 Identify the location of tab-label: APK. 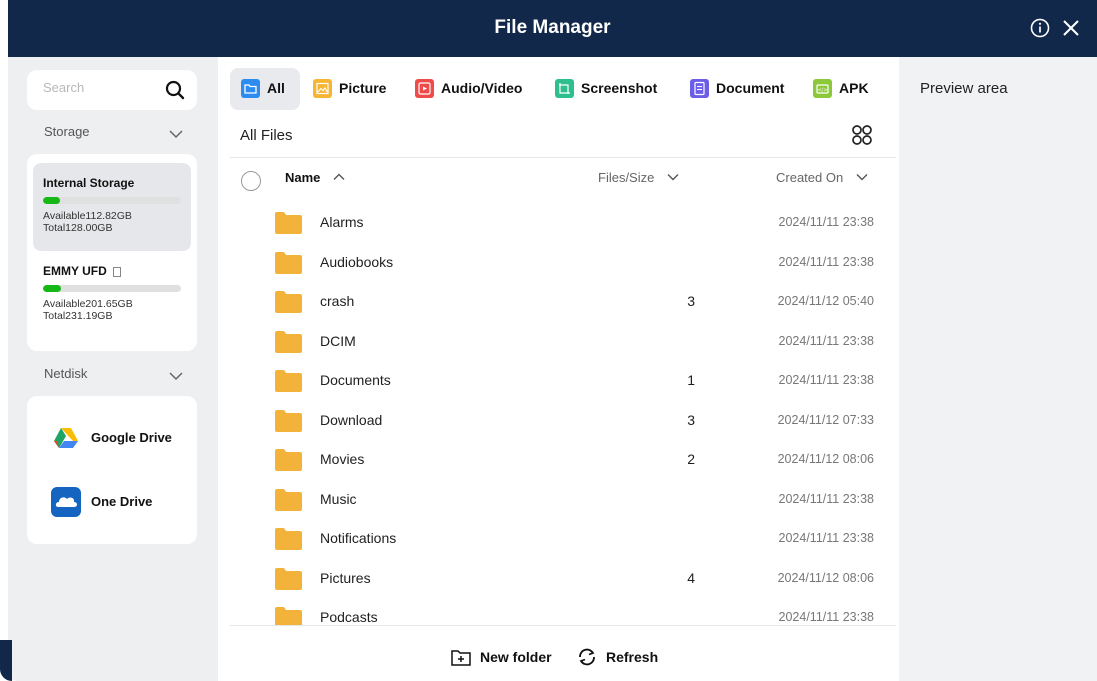
(854, 88).